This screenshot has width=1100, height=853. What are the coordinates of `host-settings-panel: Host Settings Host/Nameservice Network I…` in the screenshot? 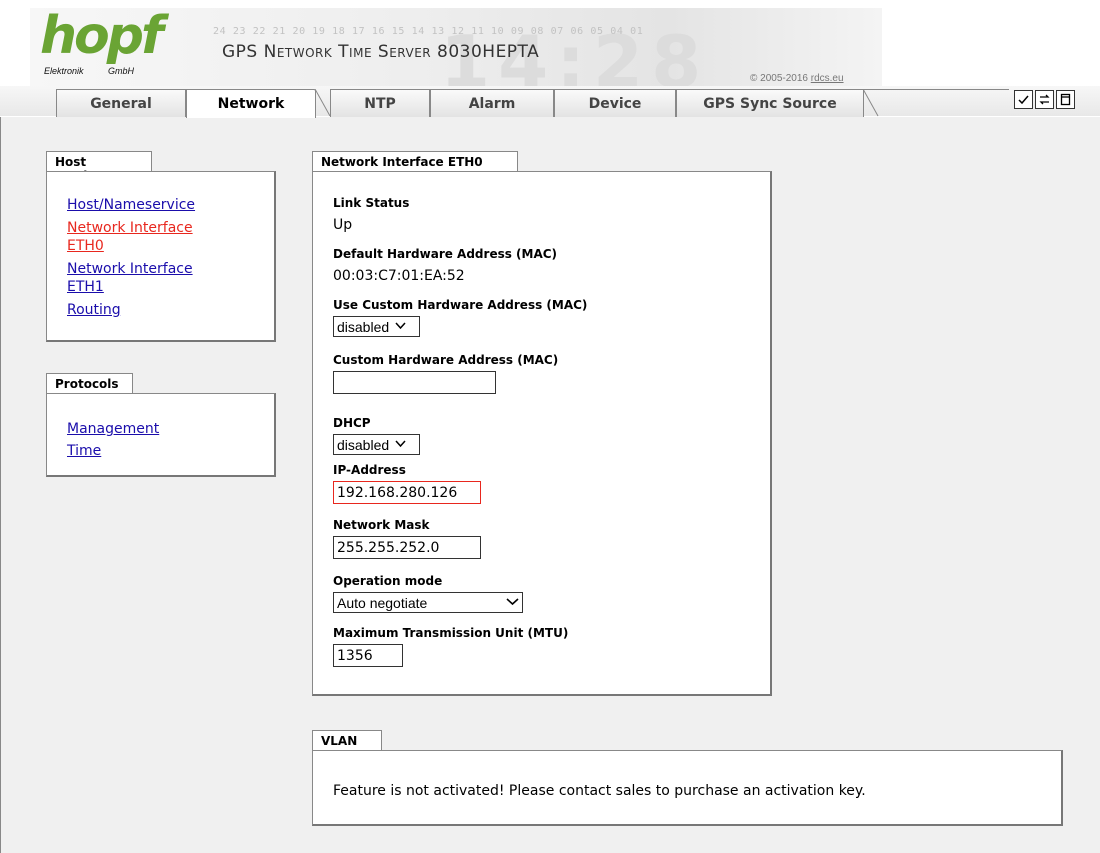 It's located at (161, 246).